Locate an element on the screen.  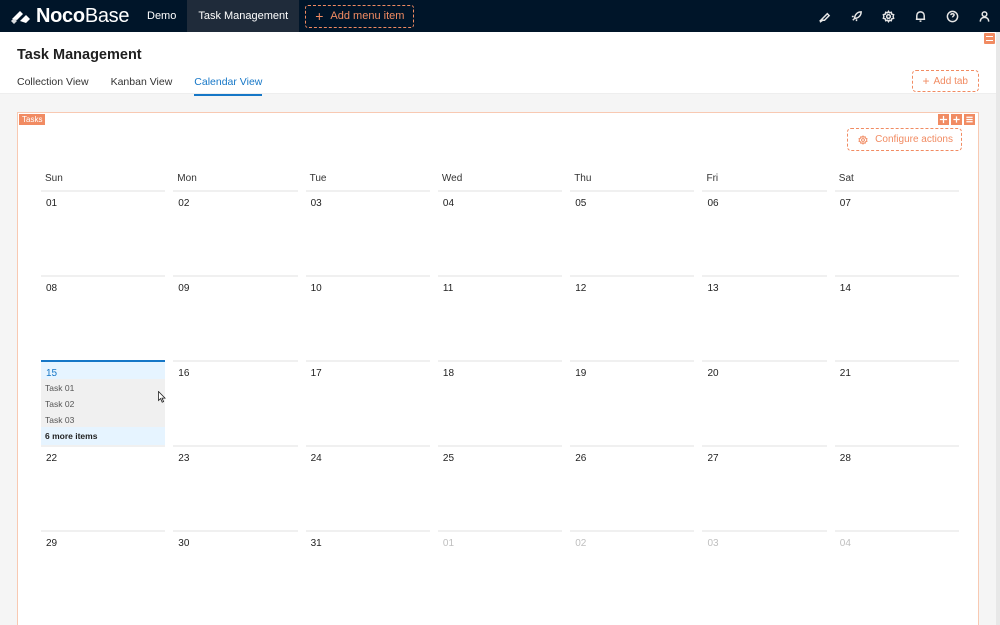
day-number: 03 is located at coordinates (316, 203).